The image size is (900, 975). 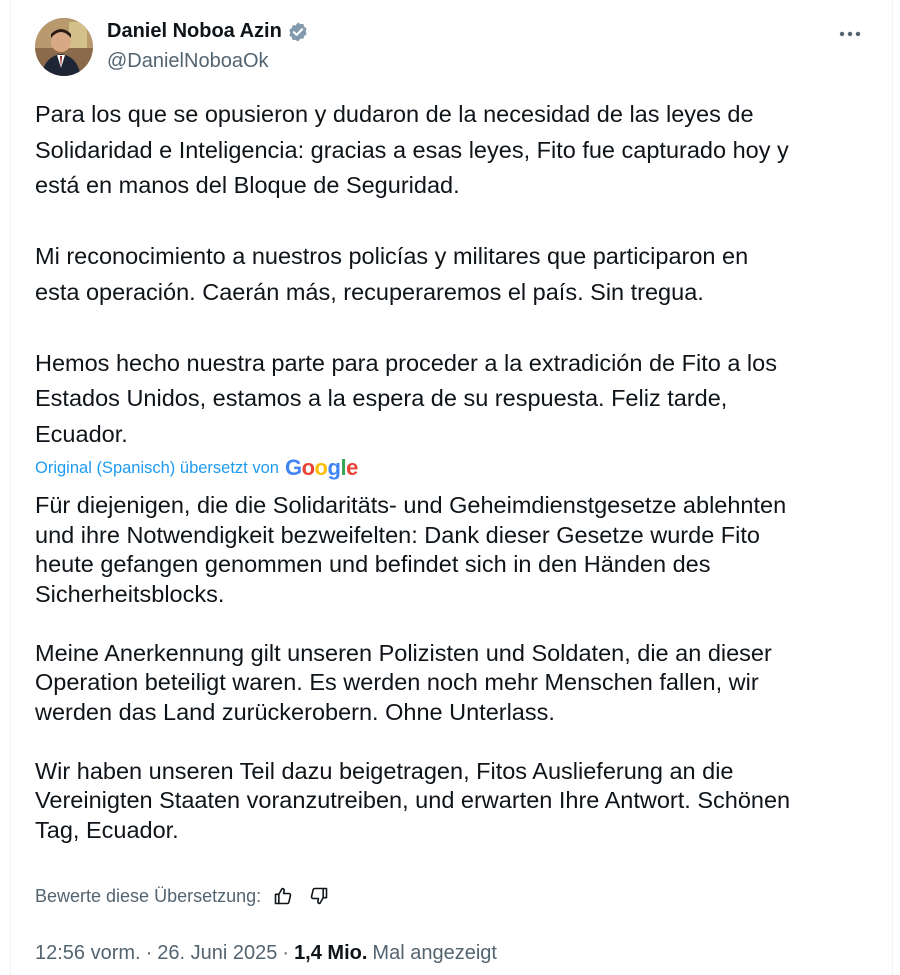 I want to click on author-name-row: Daniel Noboa Azin, so click(x=208, y=31).